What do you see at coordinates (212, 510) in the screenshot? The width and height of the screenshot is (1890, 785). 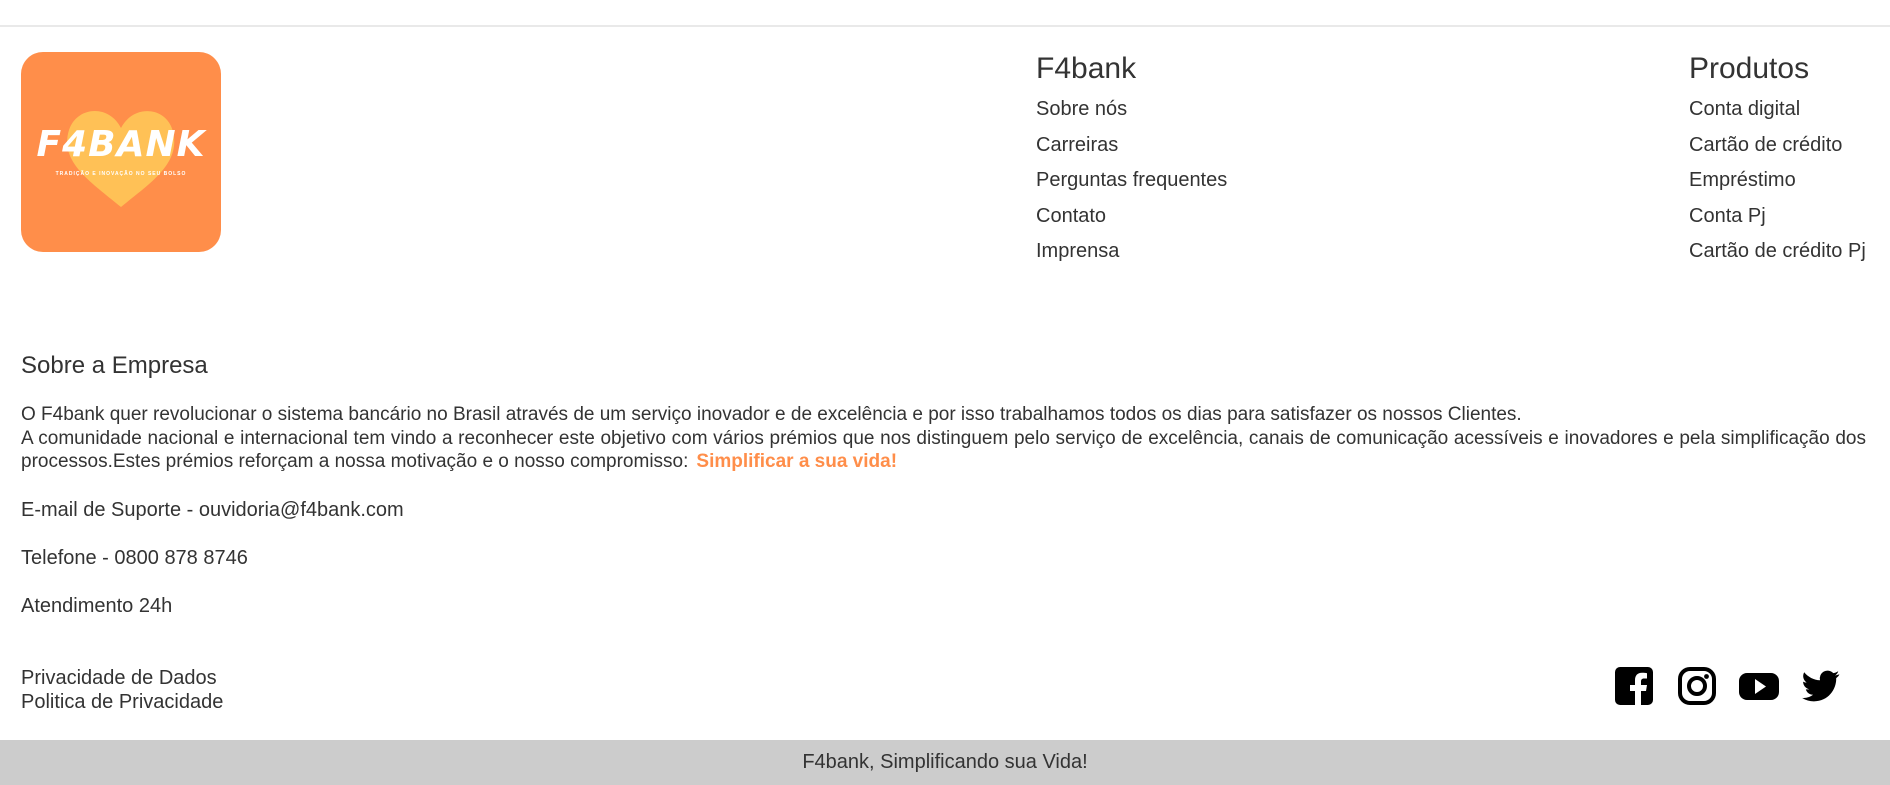 I see `support-email: E-mail de Suporte - ouvidoria@f4bank.com` at bounding box center [212, 510].